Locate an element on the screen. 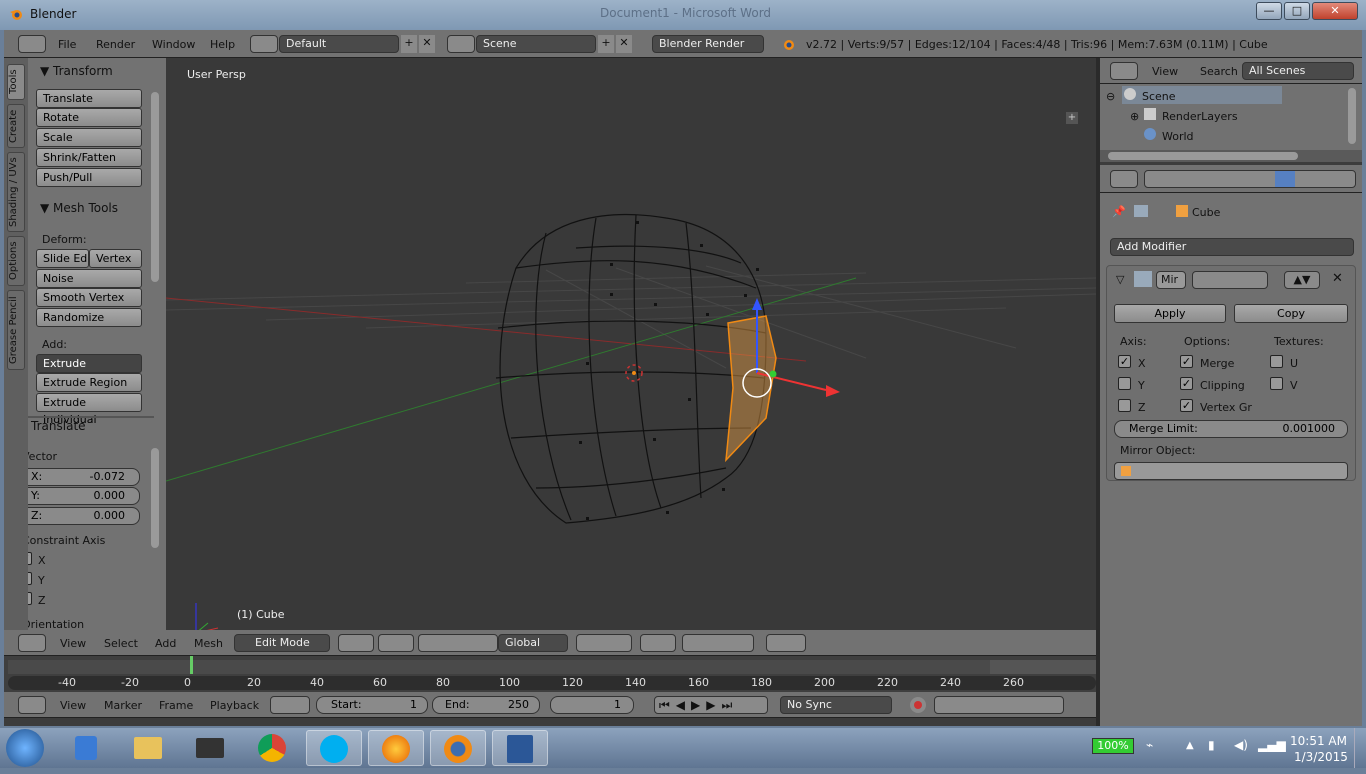 The width and height of the screenshot is (1366, 774). outliner-menu-search: Search is located at coordinates (1219, 71).